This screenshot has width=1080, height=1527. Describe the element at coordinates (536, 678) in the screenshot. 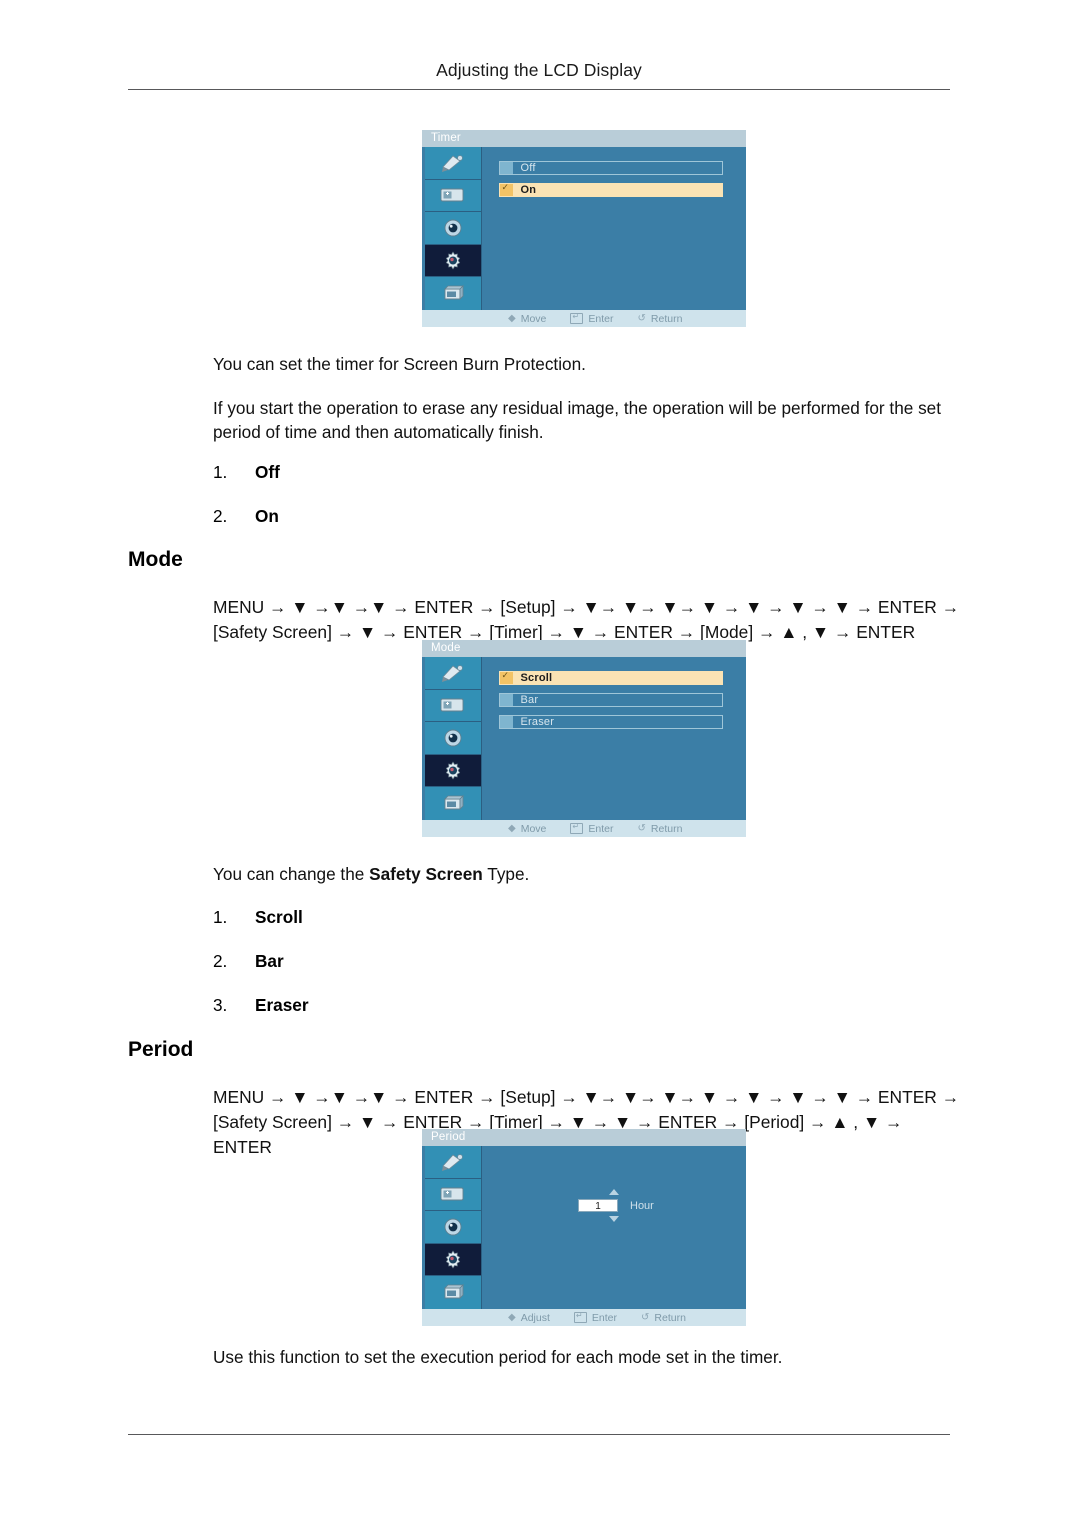

I see `osd-option-label: Scroll` at that location.